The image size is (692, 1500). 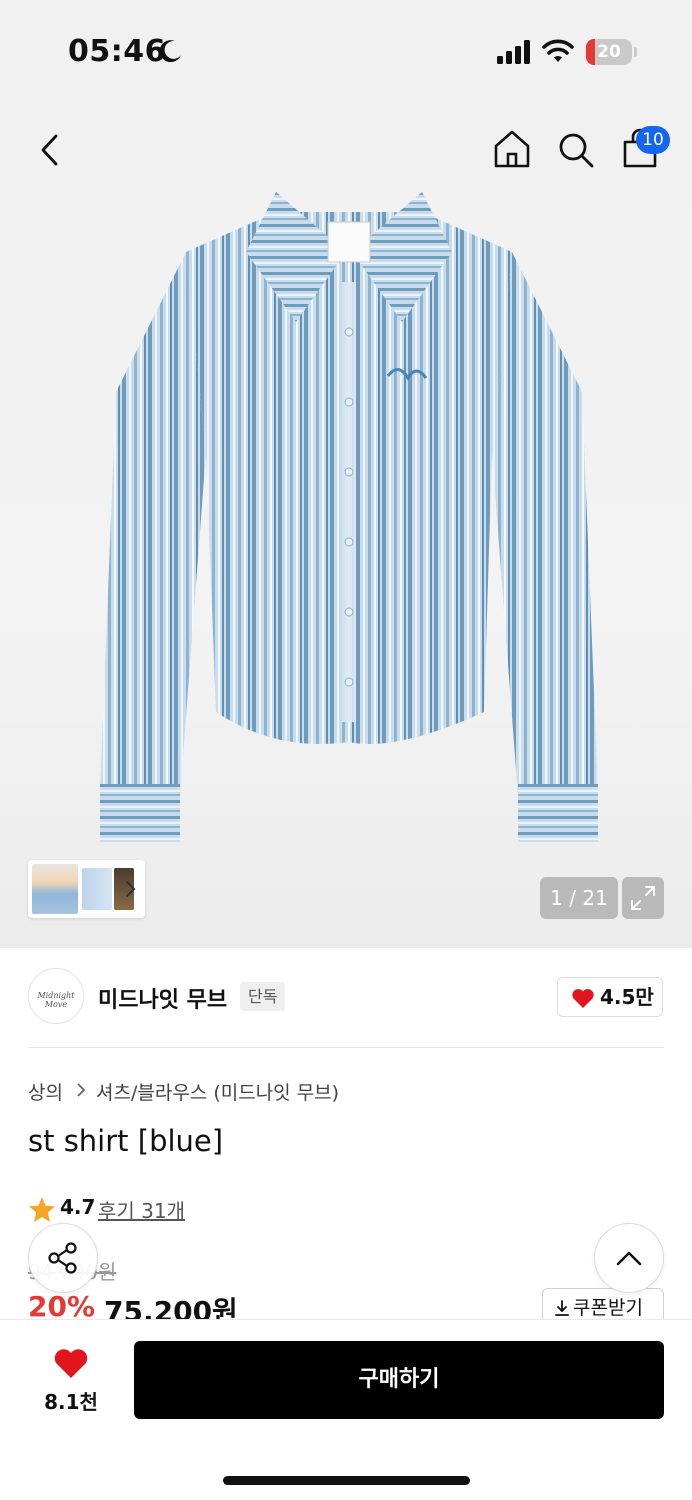 I want to click on brand-name: 미드나잇 무브, so click(x=162, y=998).